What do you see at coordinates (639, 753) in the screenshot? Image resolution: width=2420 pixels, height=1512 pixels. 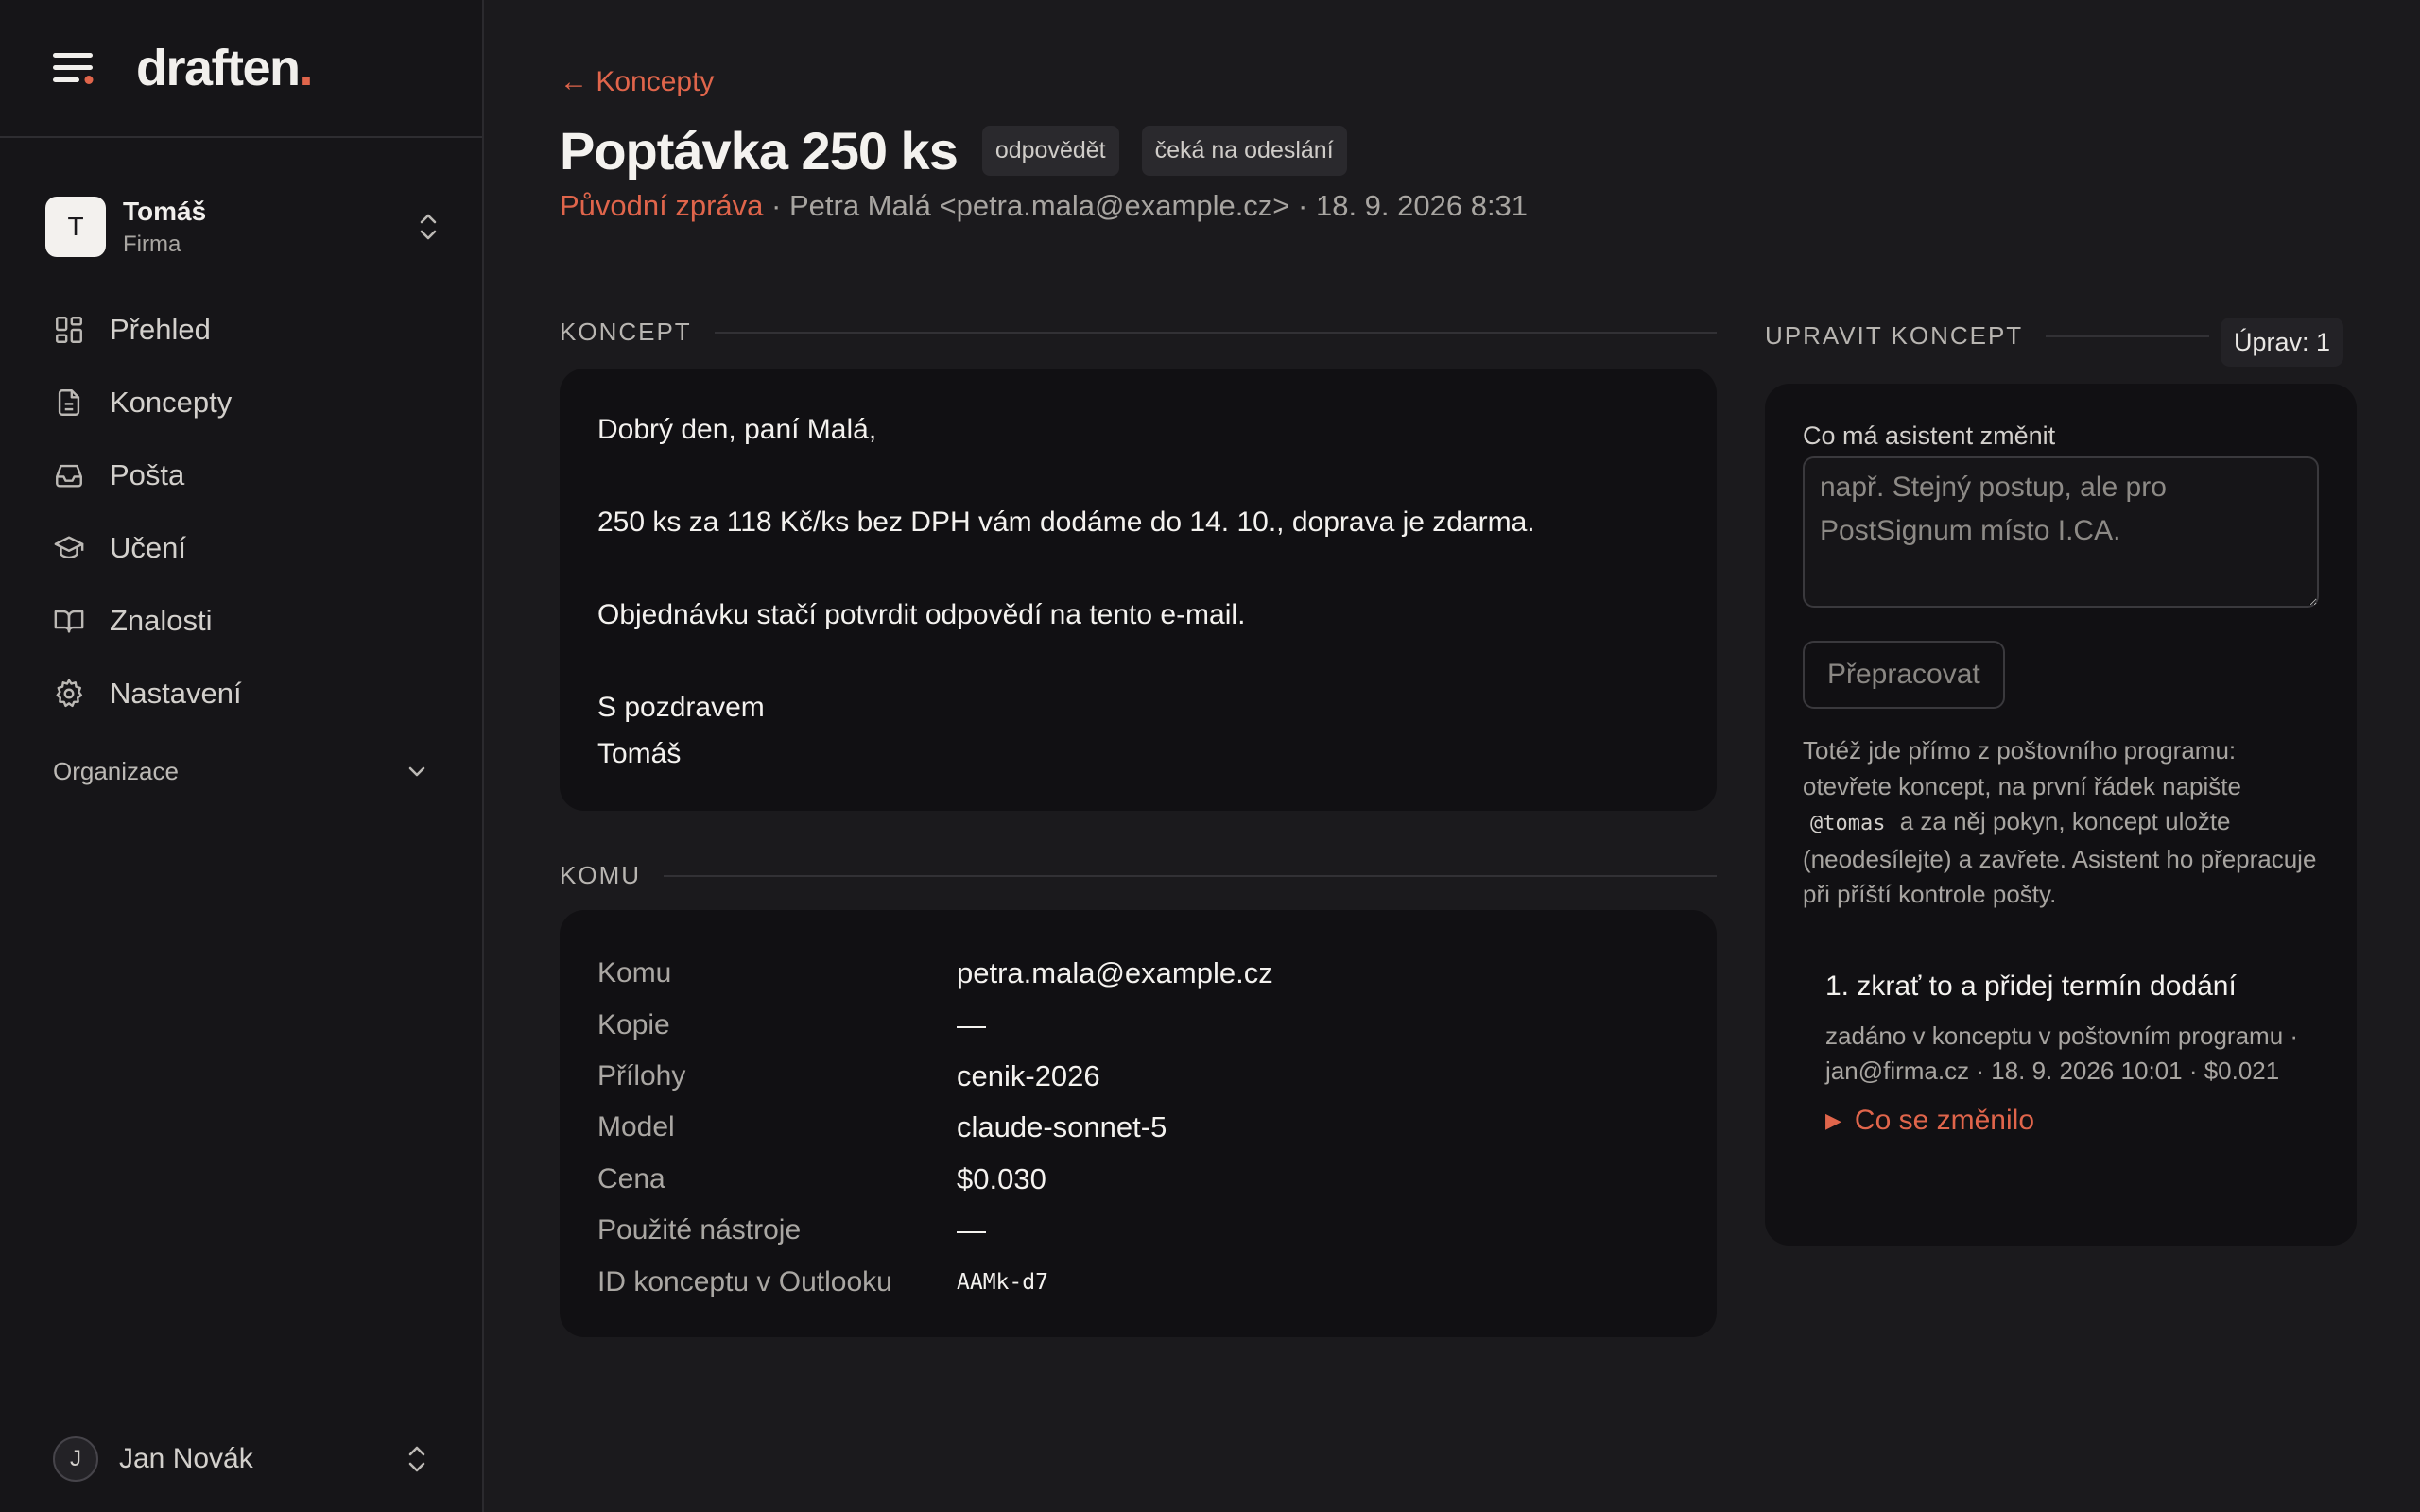 I see `draft-line: Tomáš` at bounding box center [639, 753].